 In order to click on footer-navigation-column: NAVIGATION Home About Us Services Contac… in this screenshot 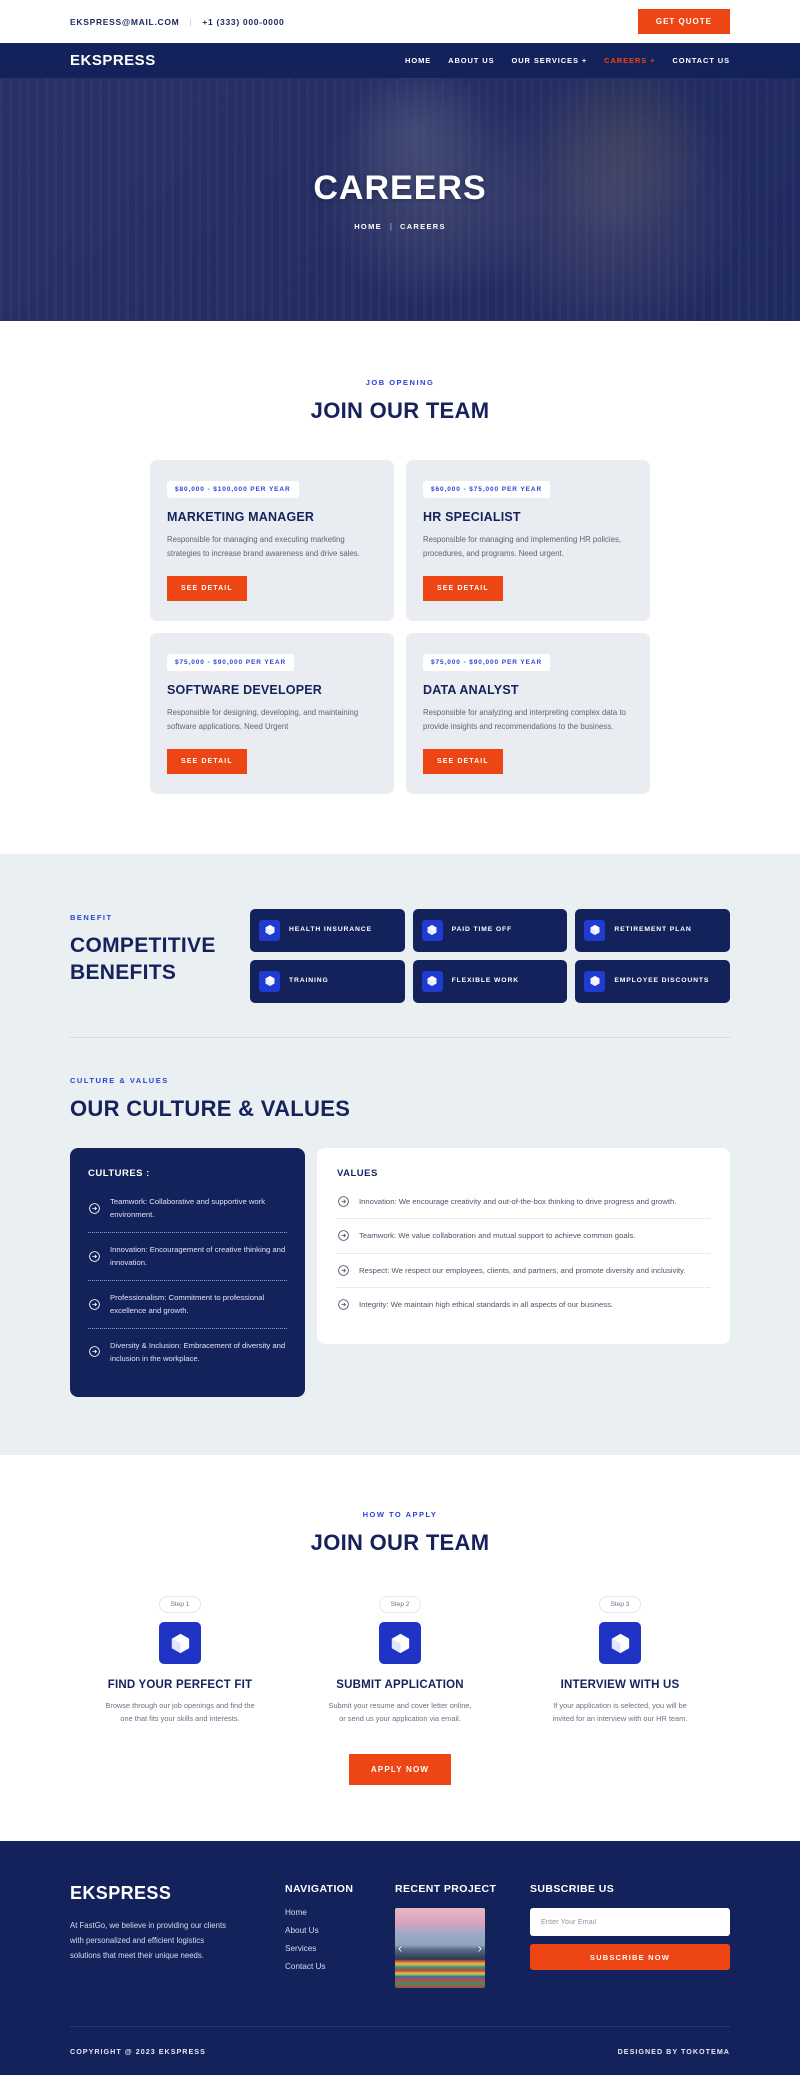, I will do `click(340, 1927)`.